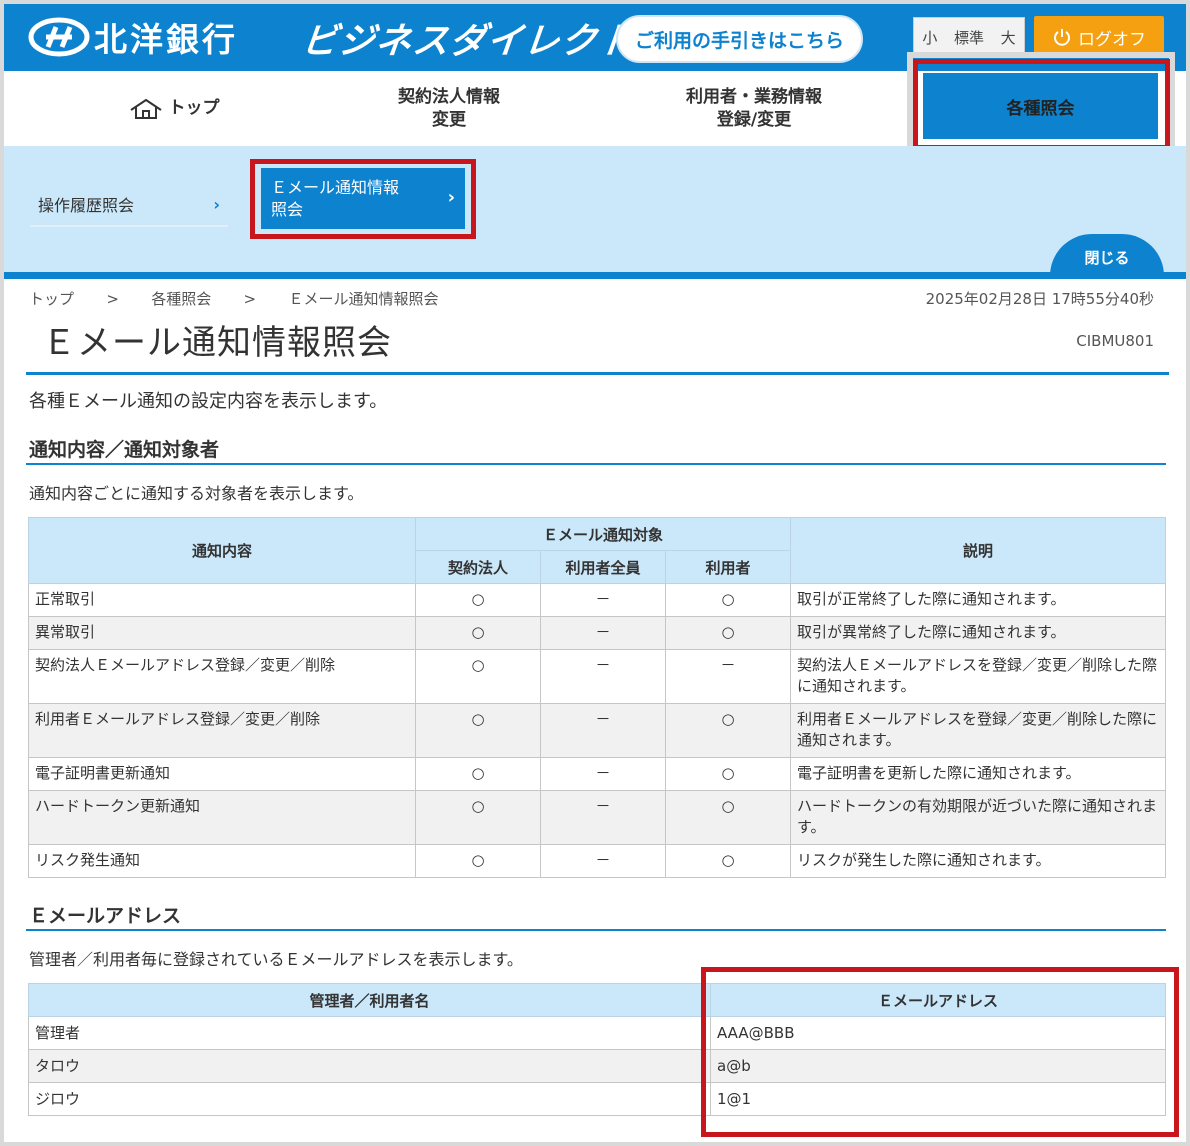 The height and width of the screenshot is (1146, 1190). Describe the element at coordinates (1115, 341) in the screenshot. I see `screen-id: CIBMU801` at that location.